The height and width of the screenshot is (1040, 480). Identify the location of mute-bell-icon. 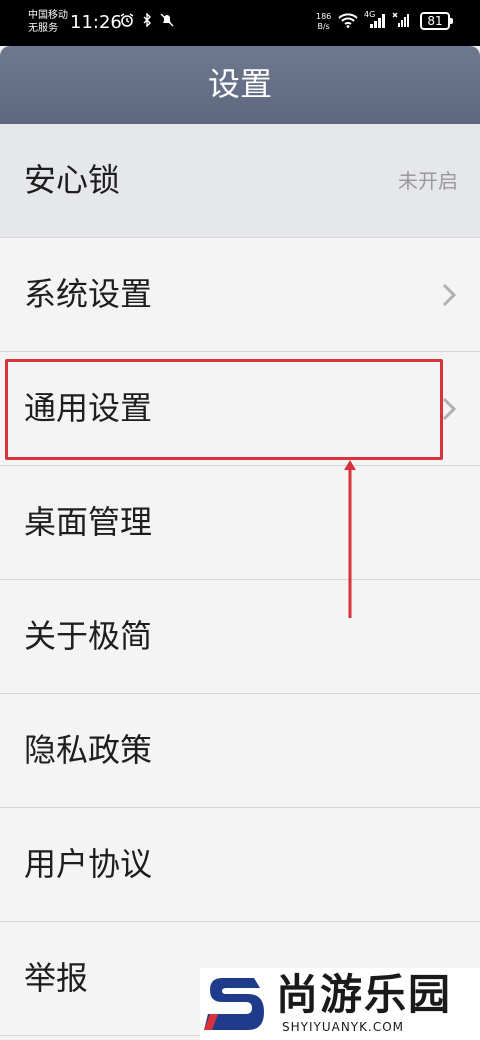
(167, 20).